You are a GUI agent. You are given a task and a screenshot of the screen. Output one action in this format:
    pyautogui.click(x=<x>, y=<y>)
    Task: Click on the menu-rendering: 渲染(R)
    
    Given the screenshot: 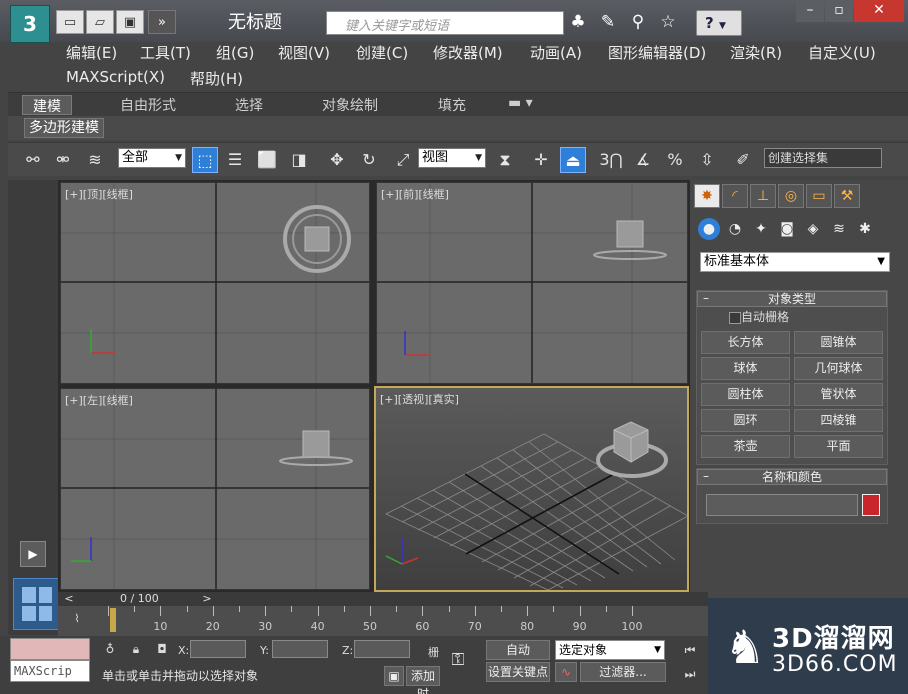 What is the action you would take?
    pyautogui.click(x=756, y=52)
    